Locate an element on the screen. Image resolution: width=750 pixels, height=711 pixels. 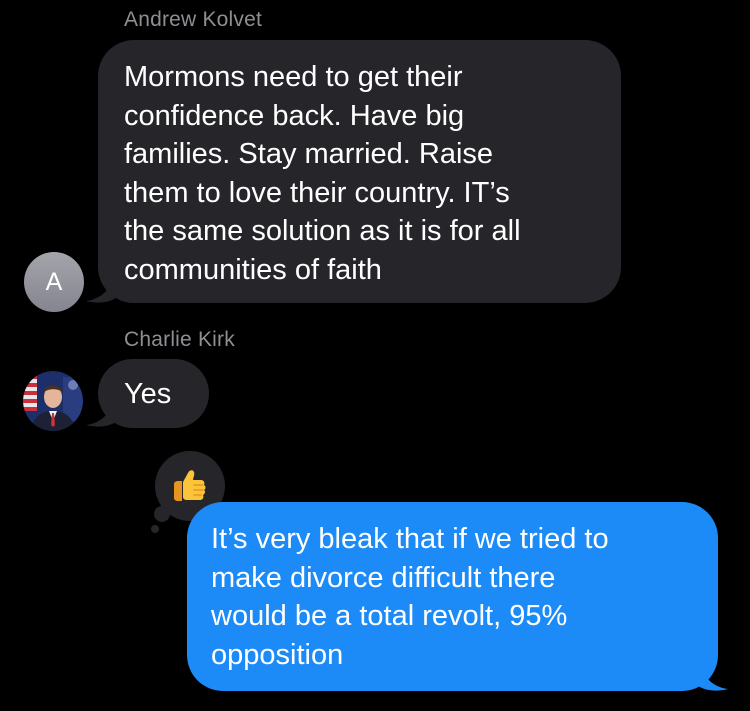
incoming-message-bubble: Yes is located at coordinates (153, 393).